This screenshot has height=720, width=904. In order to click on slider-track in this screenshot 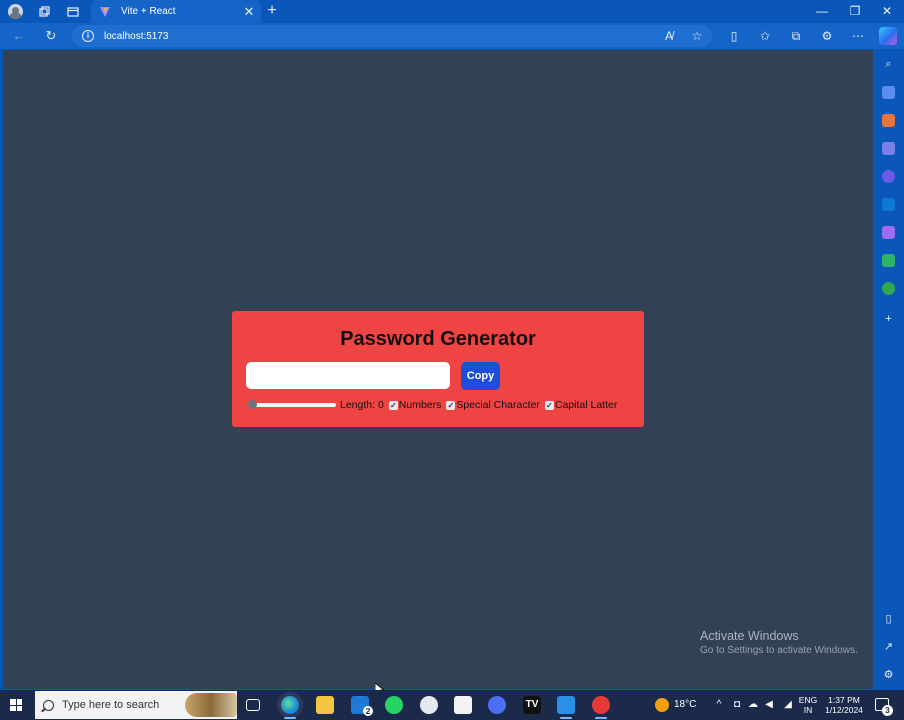, I will do `click(292, 405)`.